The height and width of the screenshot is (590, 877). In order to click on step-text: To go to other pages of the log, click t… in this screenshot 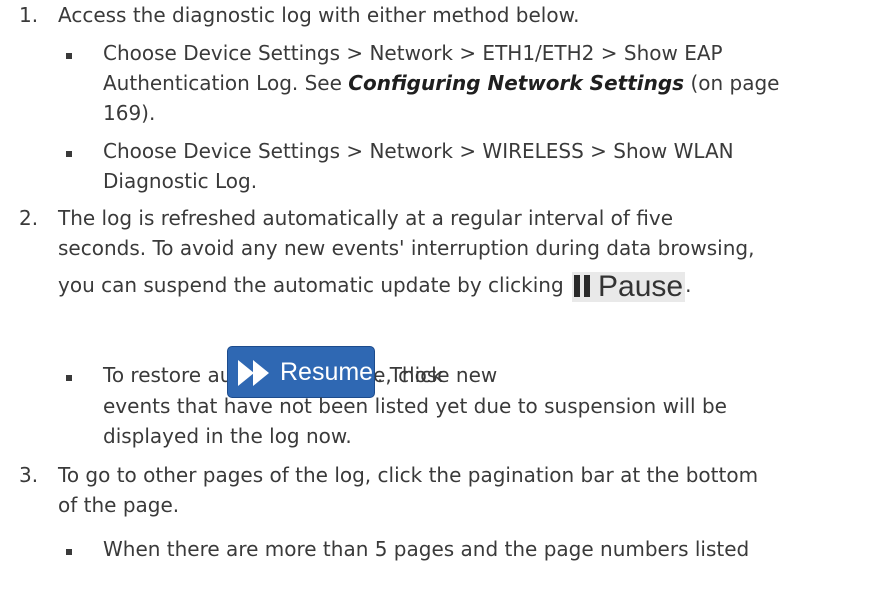, I will do `click(408, 475)`.